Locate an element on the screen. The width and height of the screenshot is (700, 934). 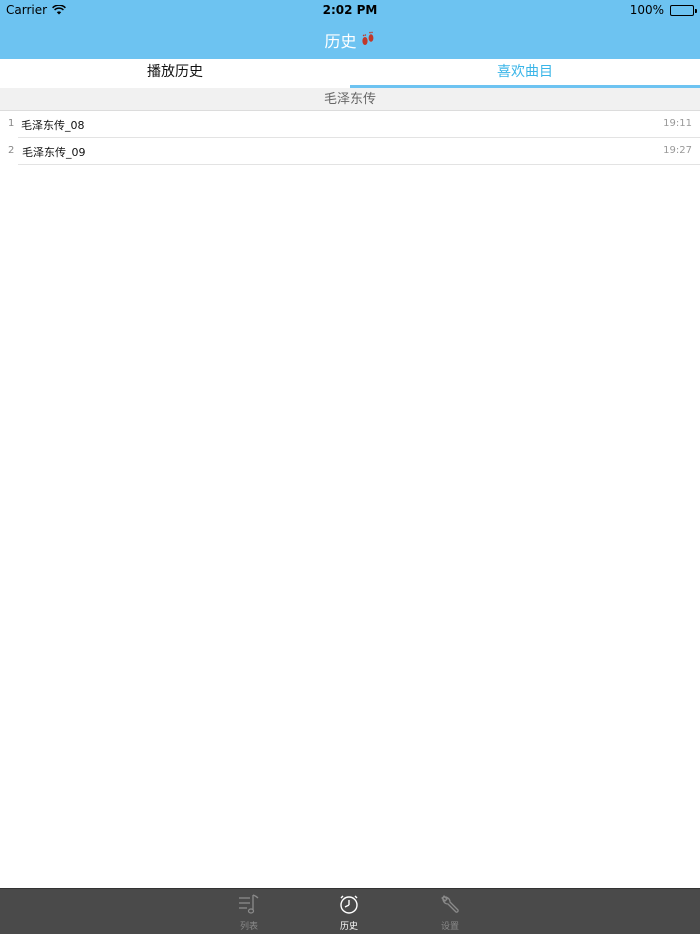
tab-history-label: 历史 is located at coordinates (348, 927).